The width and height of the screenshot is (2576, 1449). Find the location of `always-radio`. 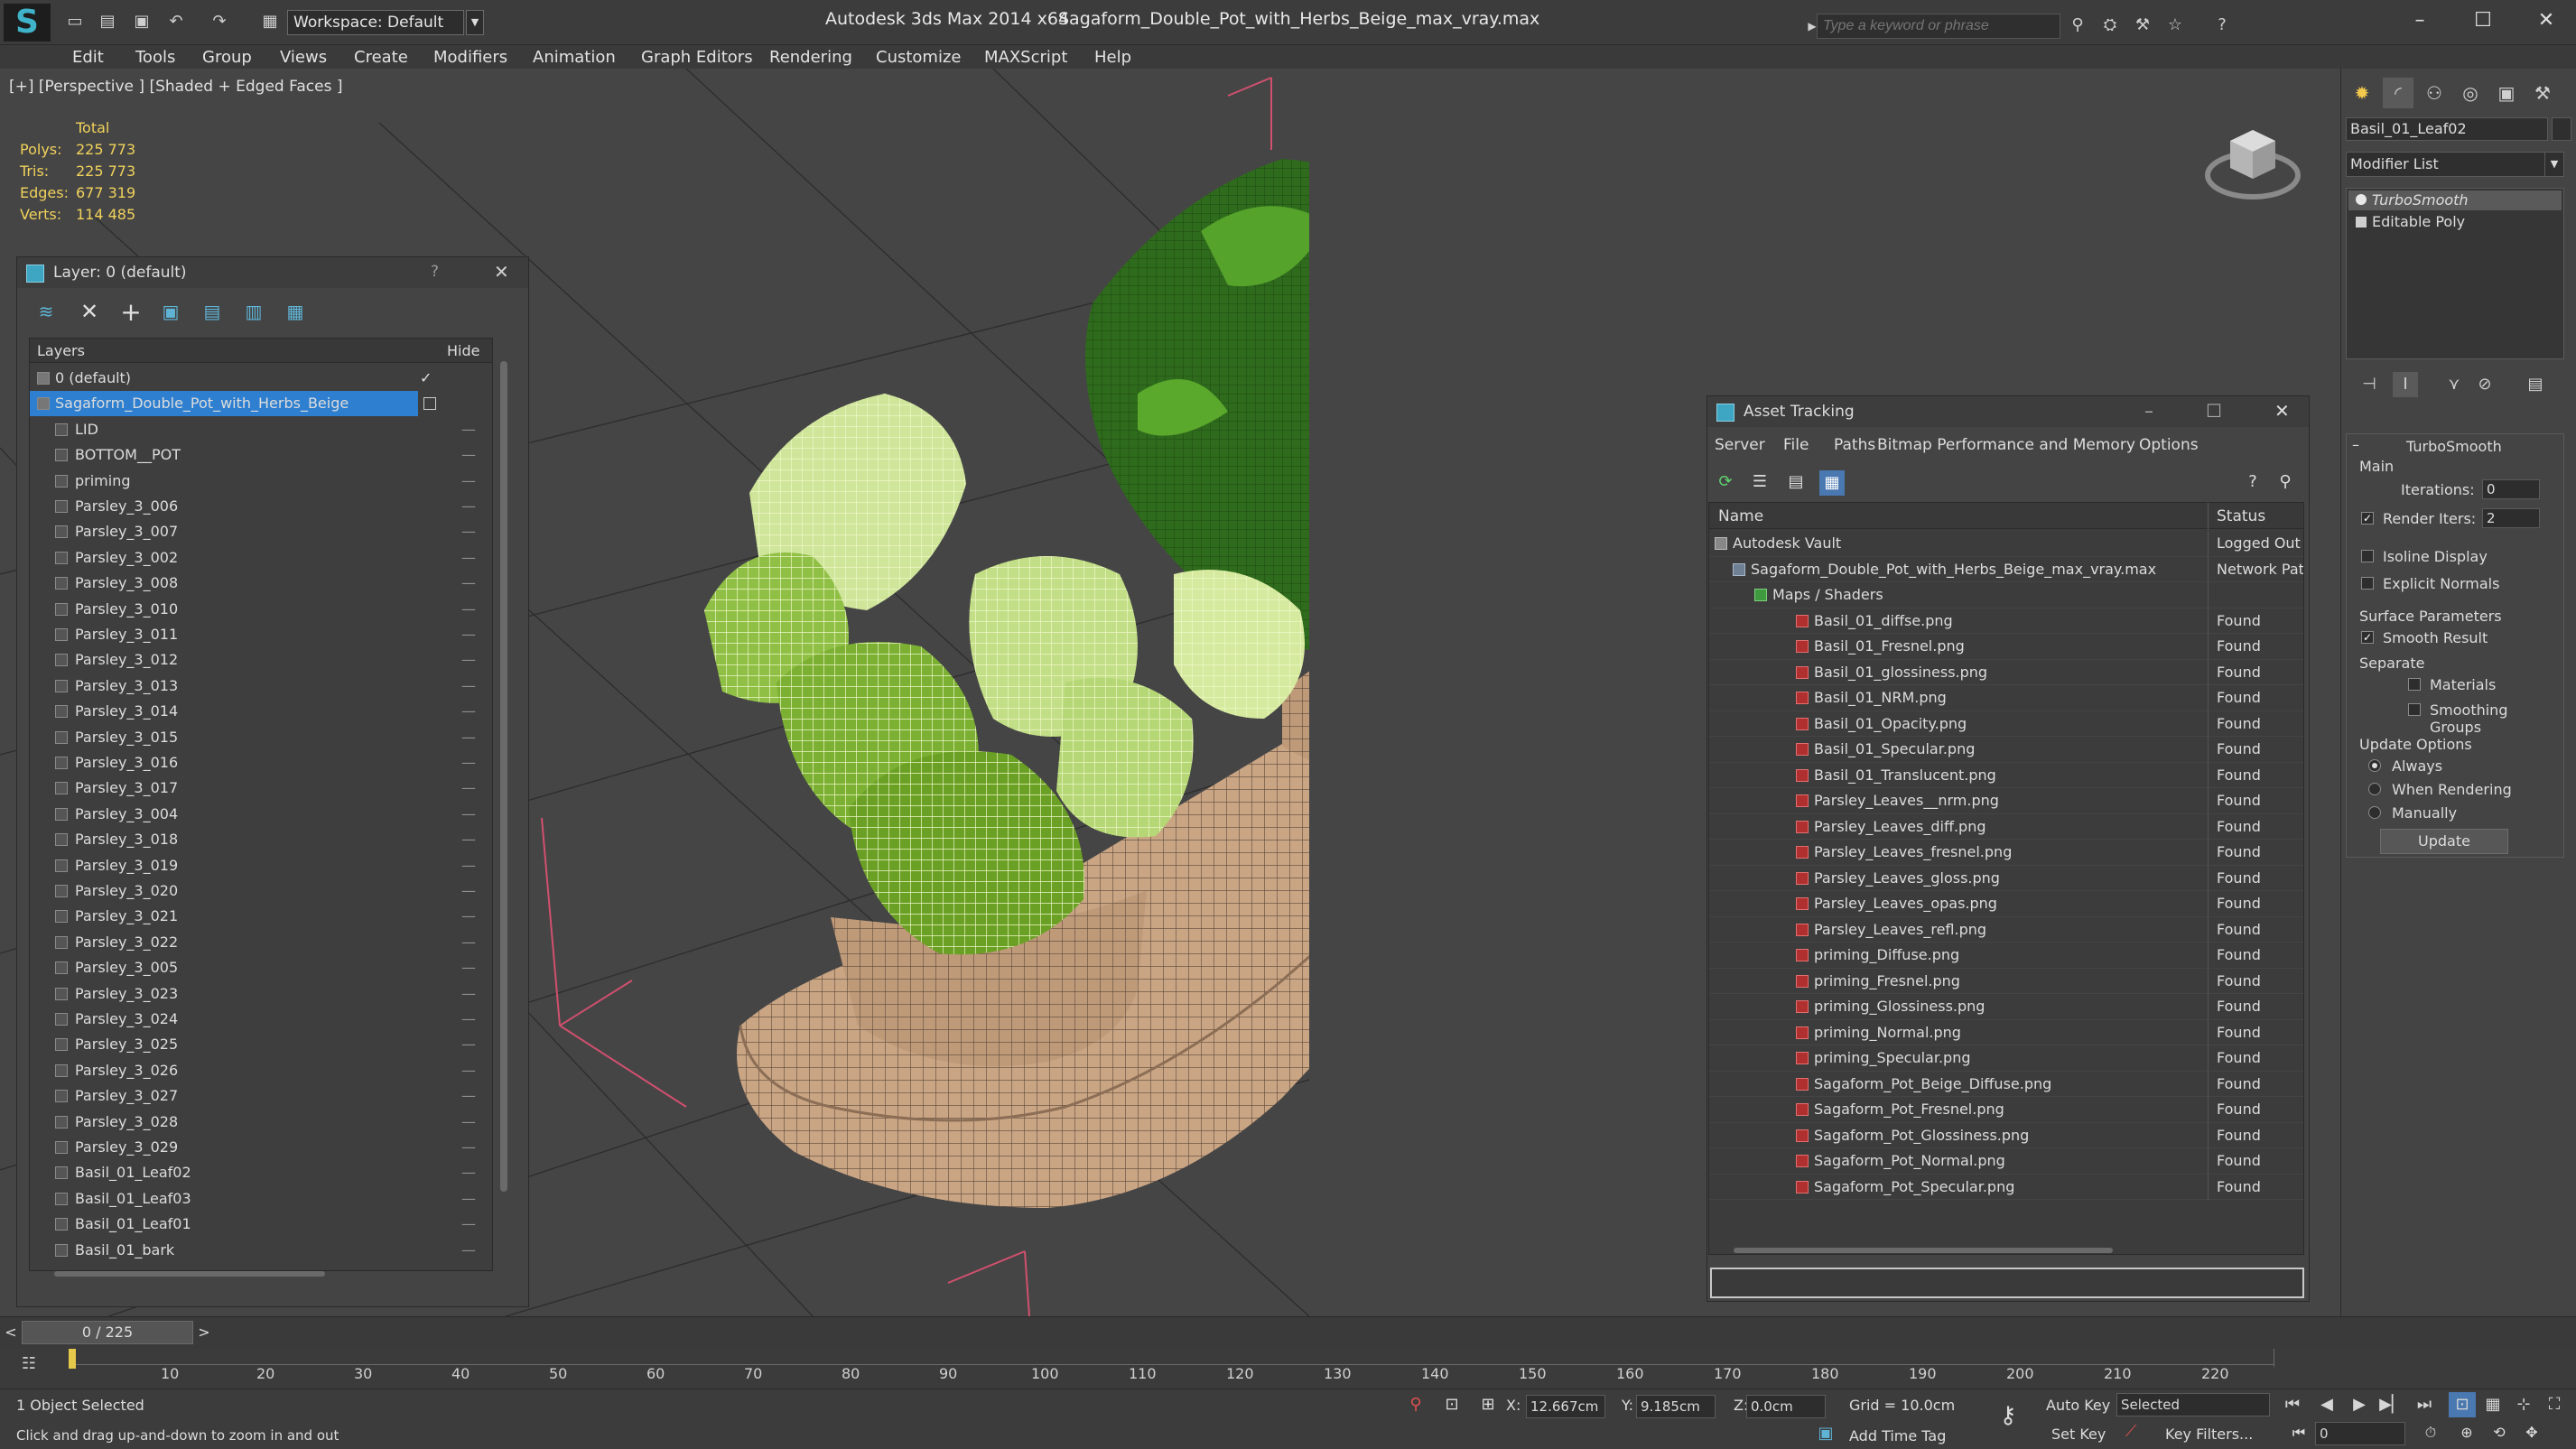

always-radio is located at coordinates (2374, 765).